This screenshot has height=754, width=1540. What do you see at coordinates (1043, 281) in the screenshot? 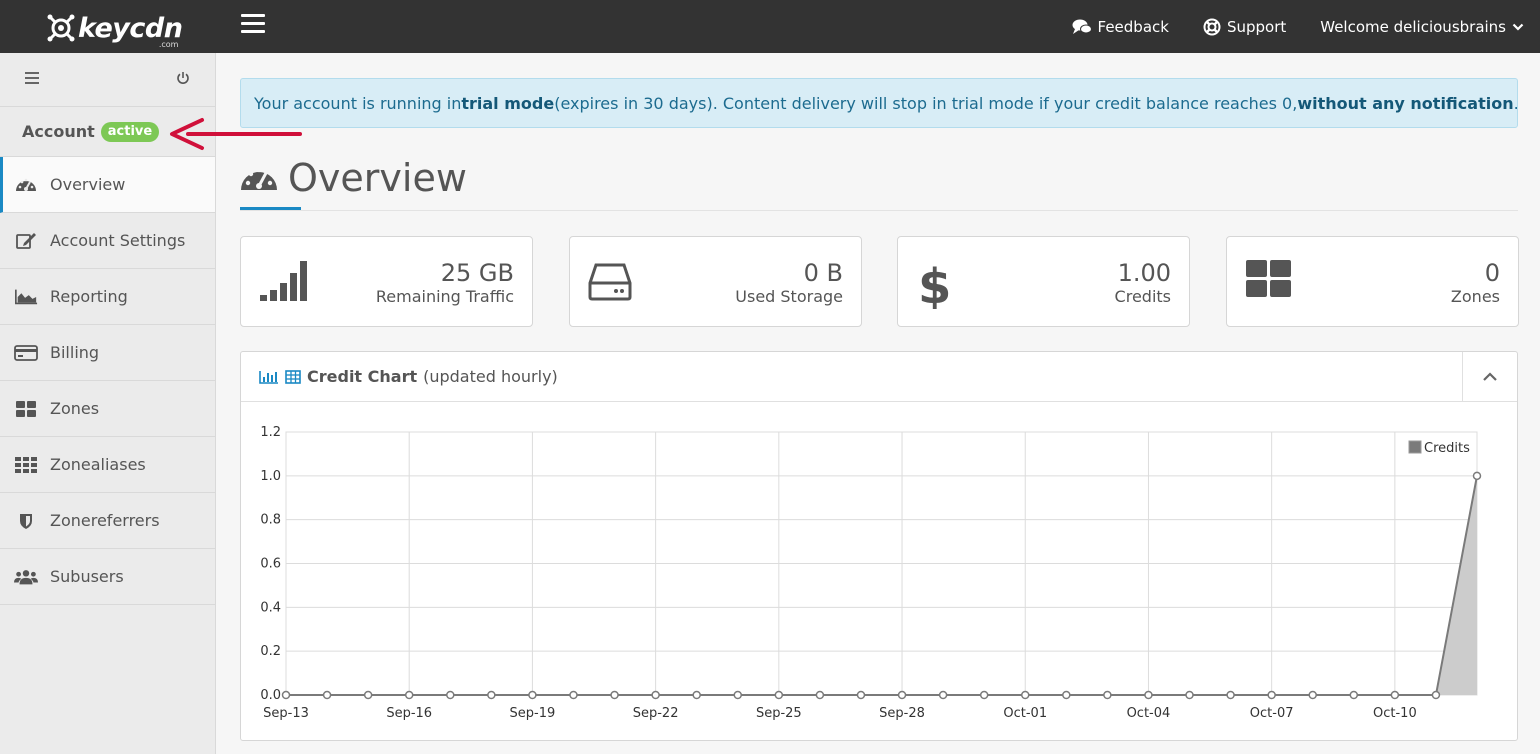
I see `stat-card-credits: $ 1.00 Credits` at bounding box center [1043, 281].